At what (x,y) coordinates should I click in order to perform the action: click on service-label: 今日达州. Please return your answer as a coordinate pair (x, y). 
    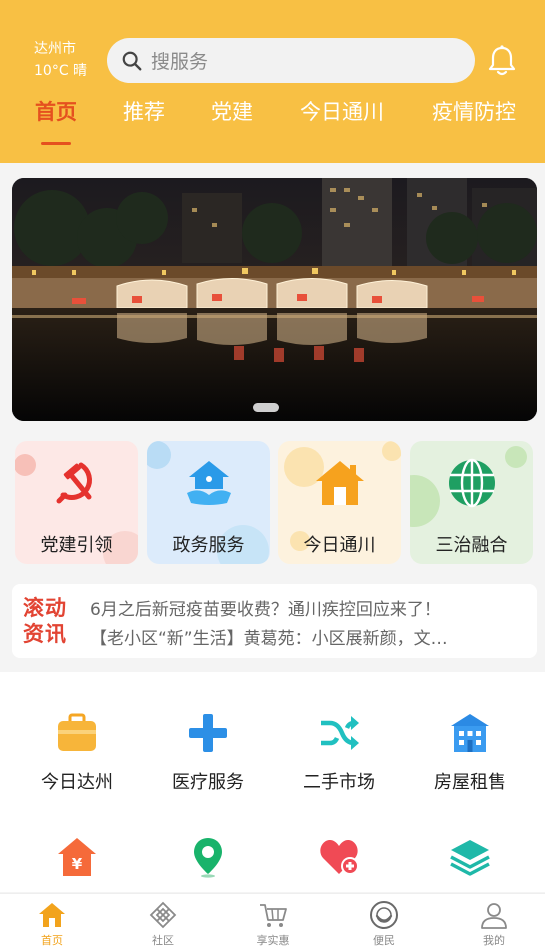
    Looking at the image, I should click on (77, 782).